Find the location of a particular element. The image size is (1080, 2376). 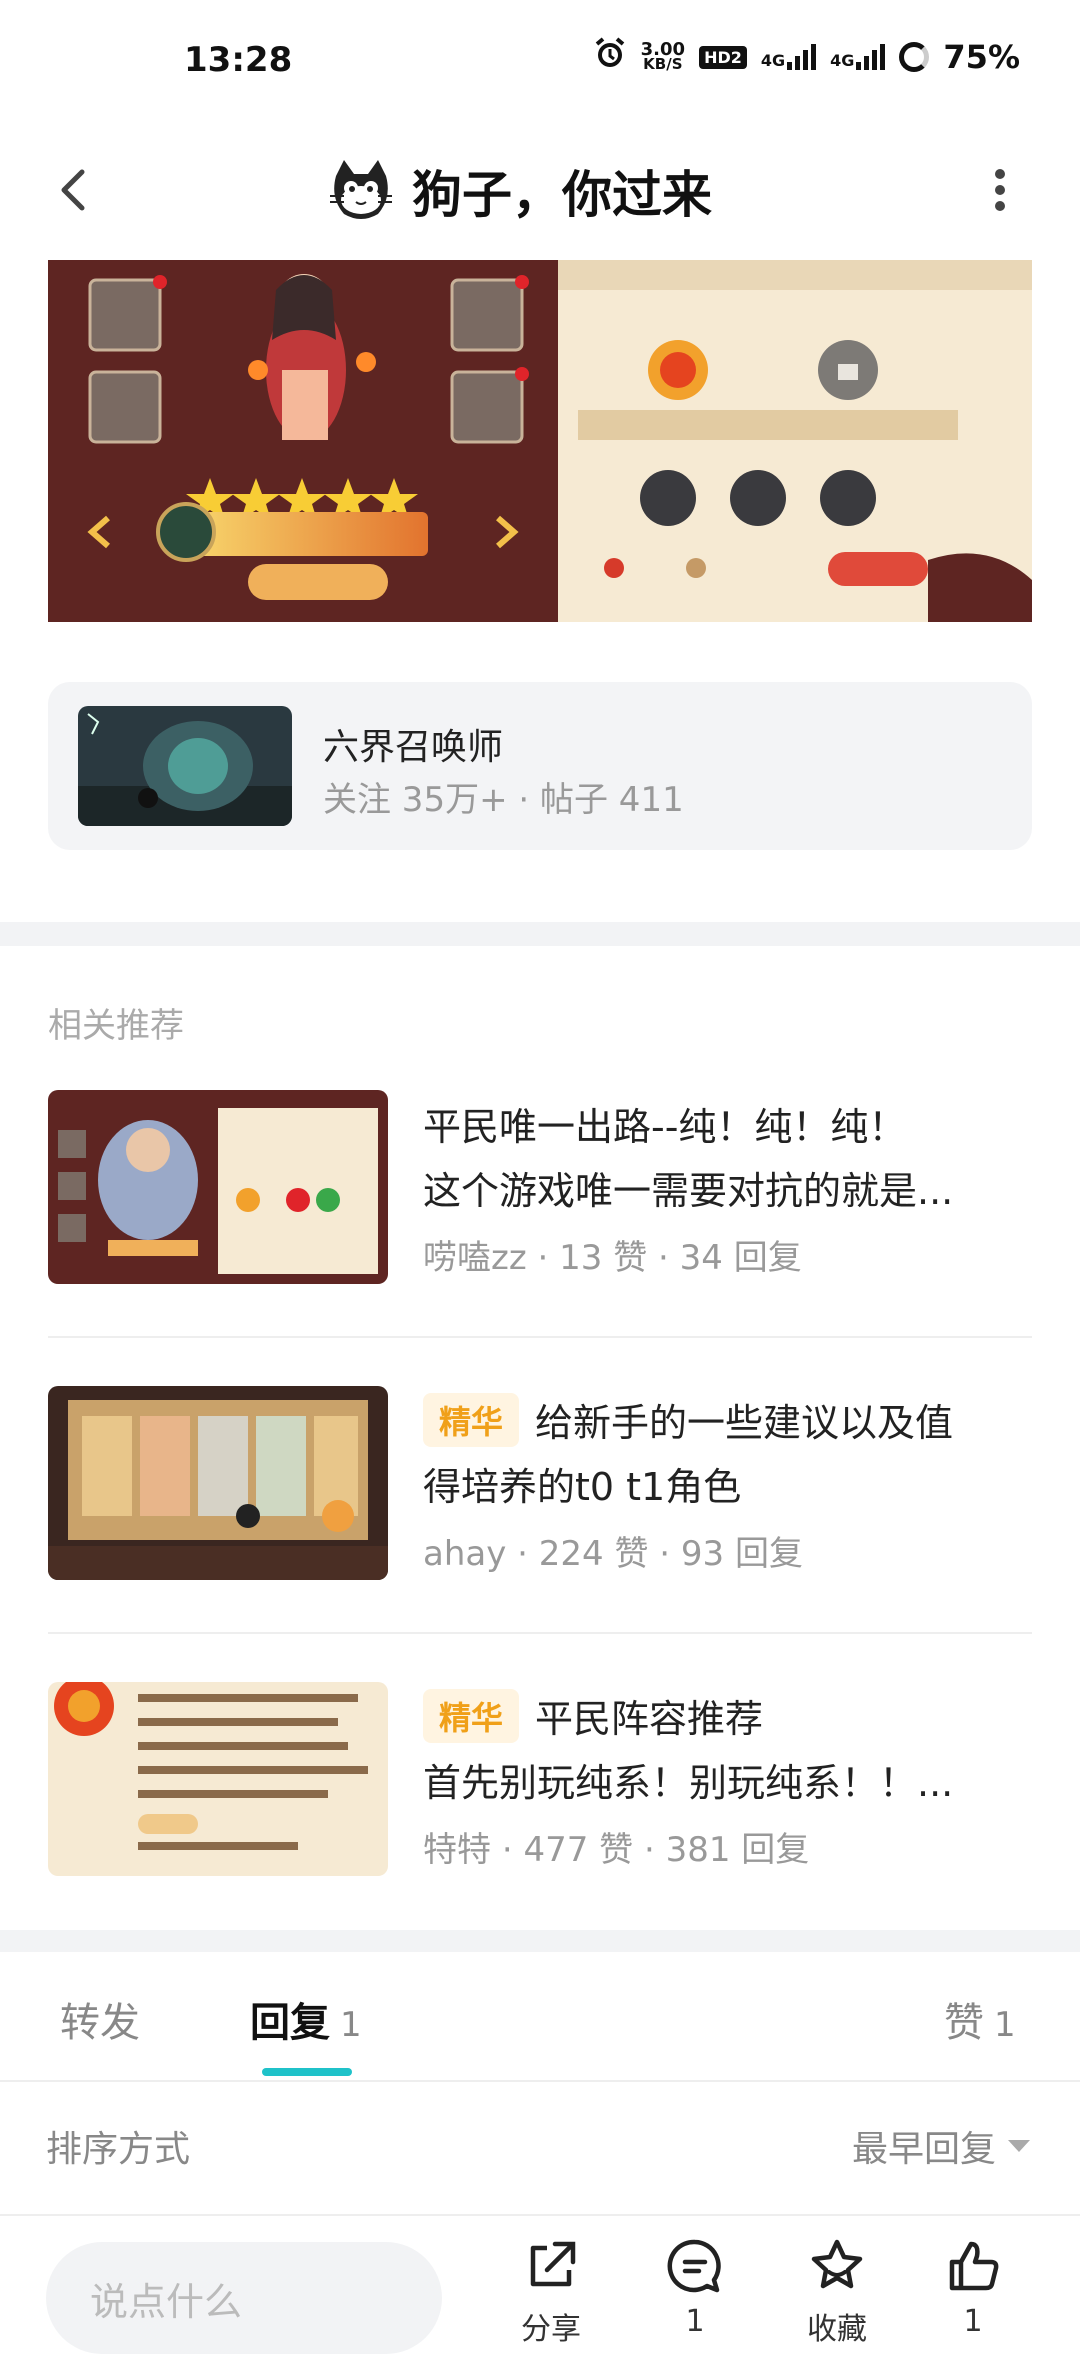

like-button: 1 is located at coordinates (973, 2287).